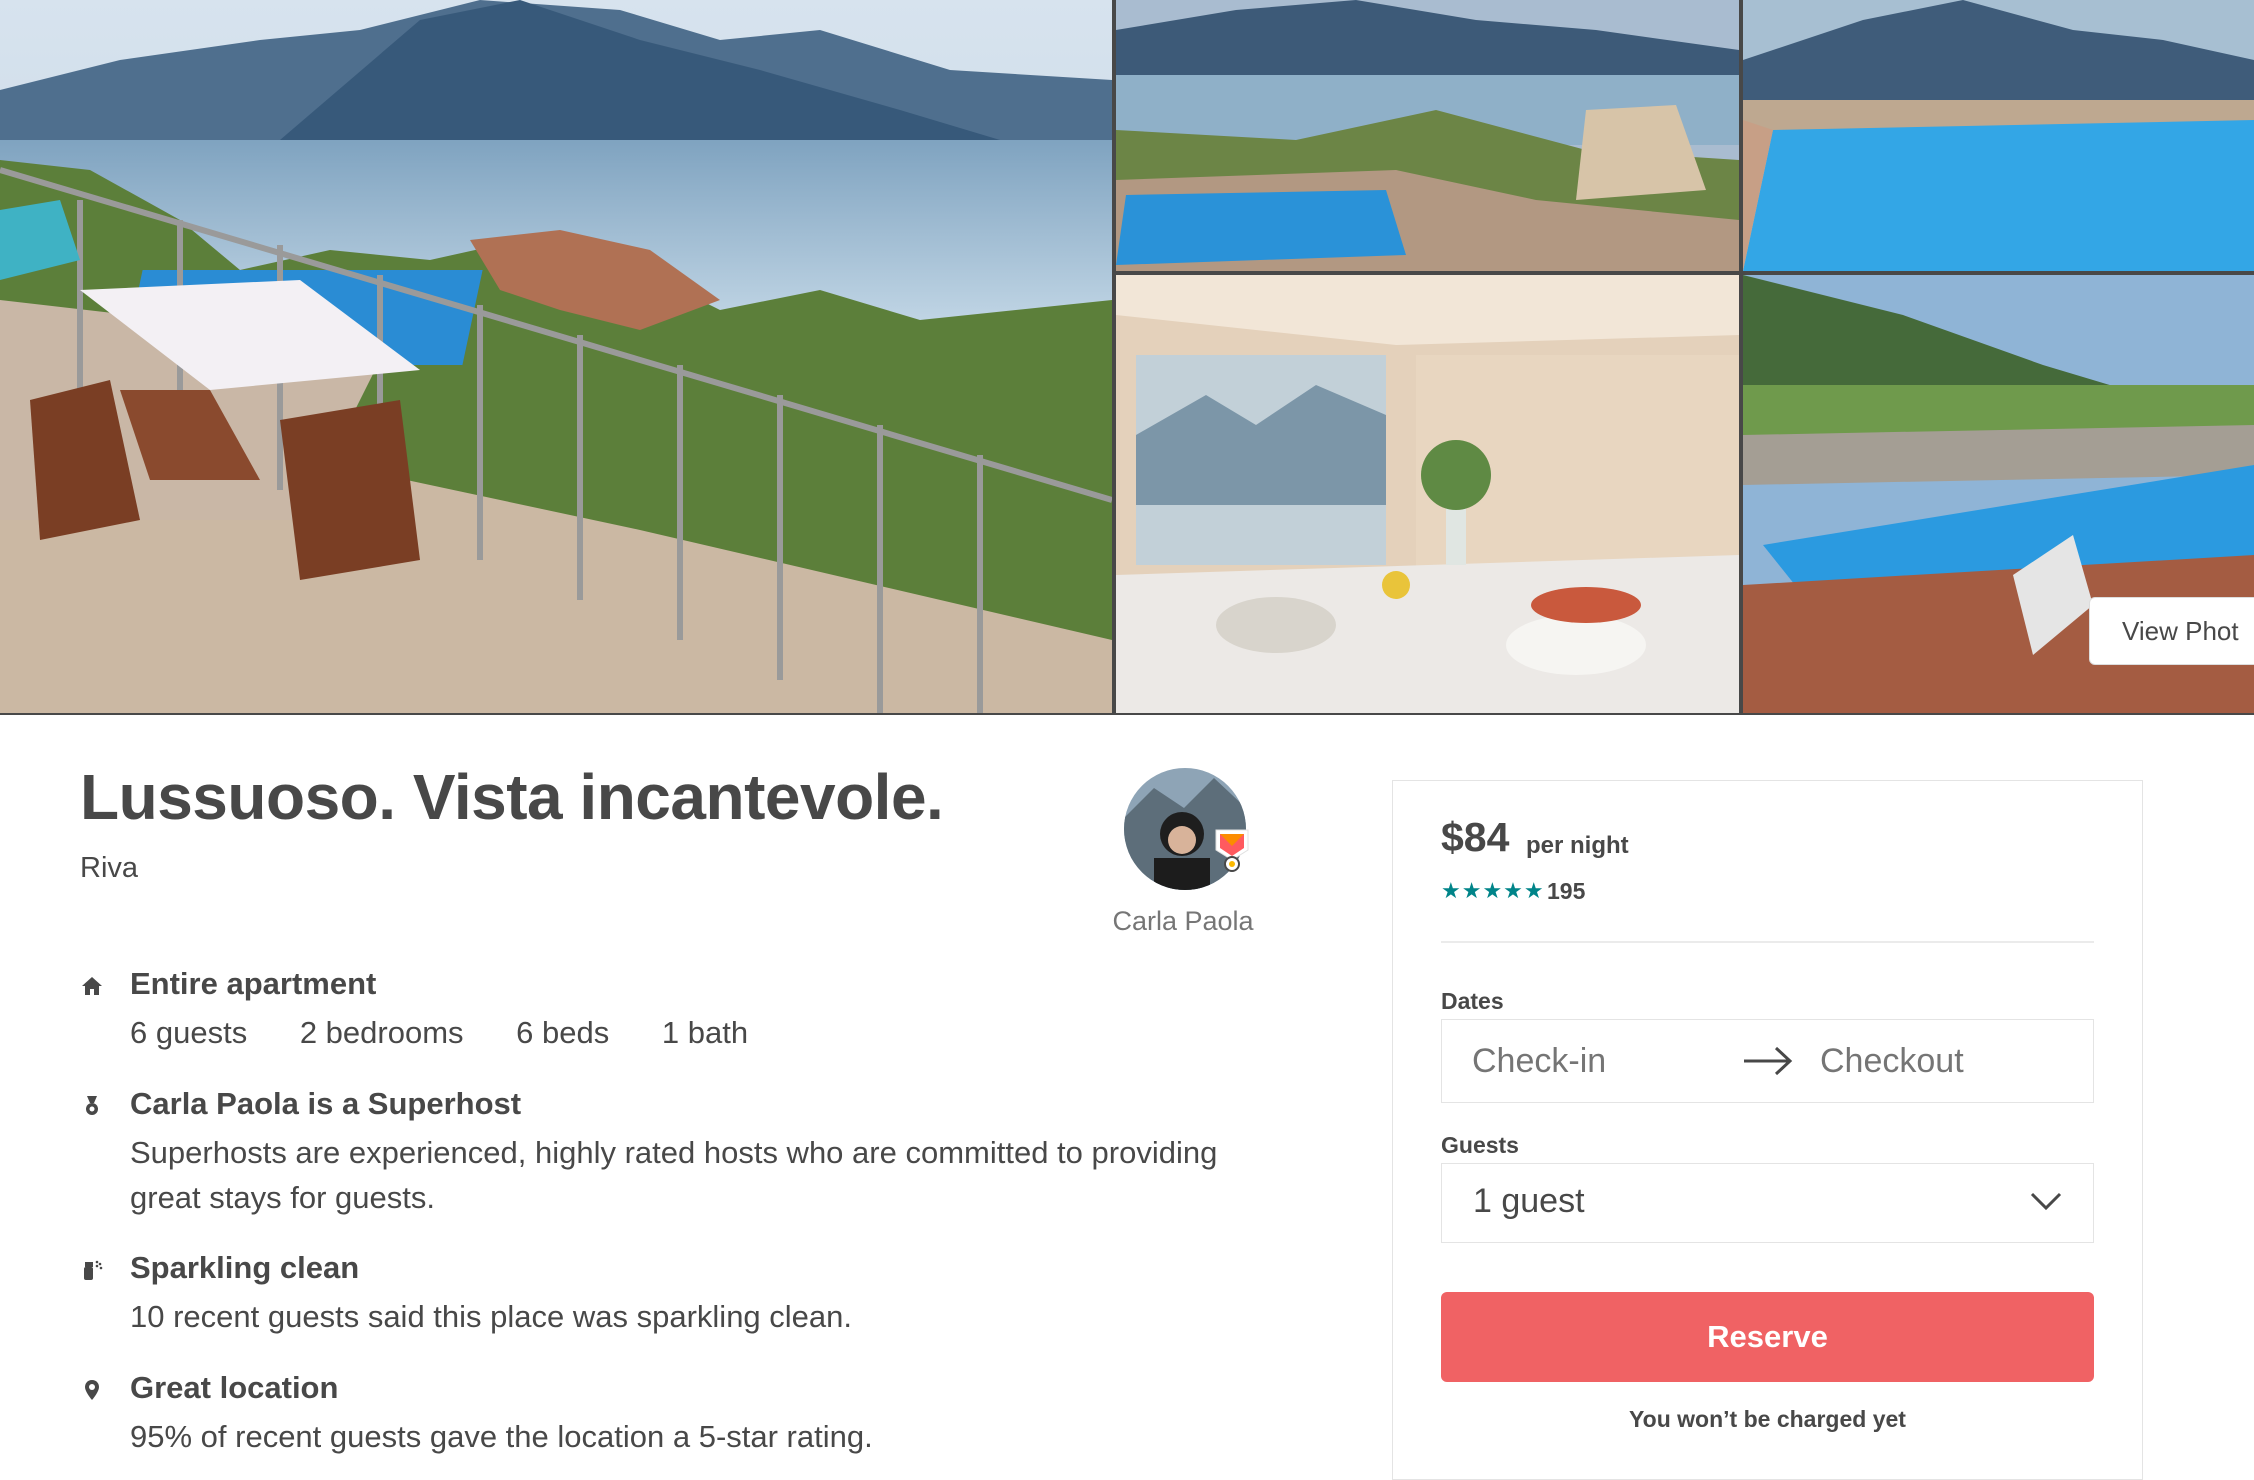  I want to click on checkout-input: Checkout, so click(1892, 1061).